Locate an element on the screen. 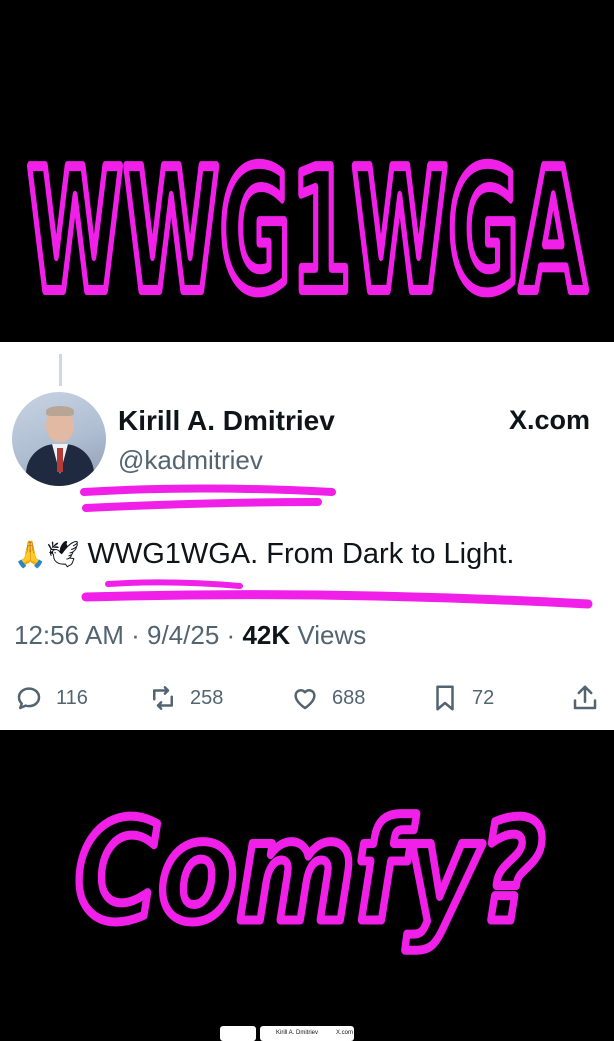  avatar is located at coordinates (59, 439).